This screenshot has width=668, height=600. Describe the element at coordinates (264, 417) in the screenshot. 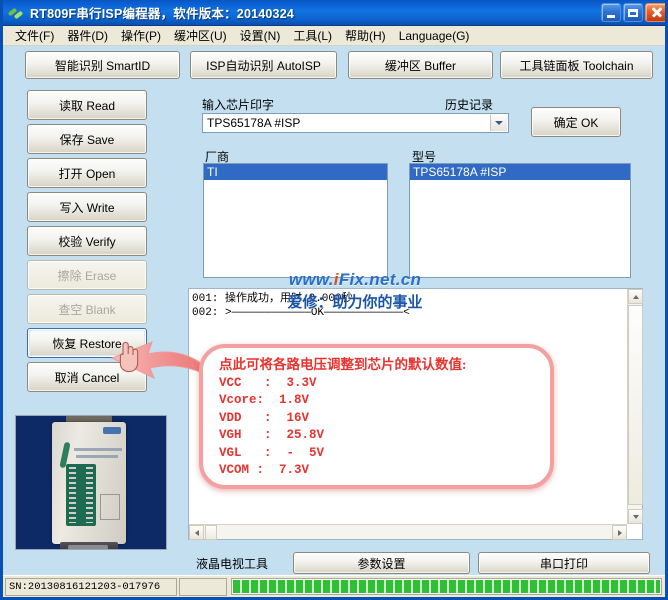

I see `callout-row-vdd: VDD : 16V` at that location.